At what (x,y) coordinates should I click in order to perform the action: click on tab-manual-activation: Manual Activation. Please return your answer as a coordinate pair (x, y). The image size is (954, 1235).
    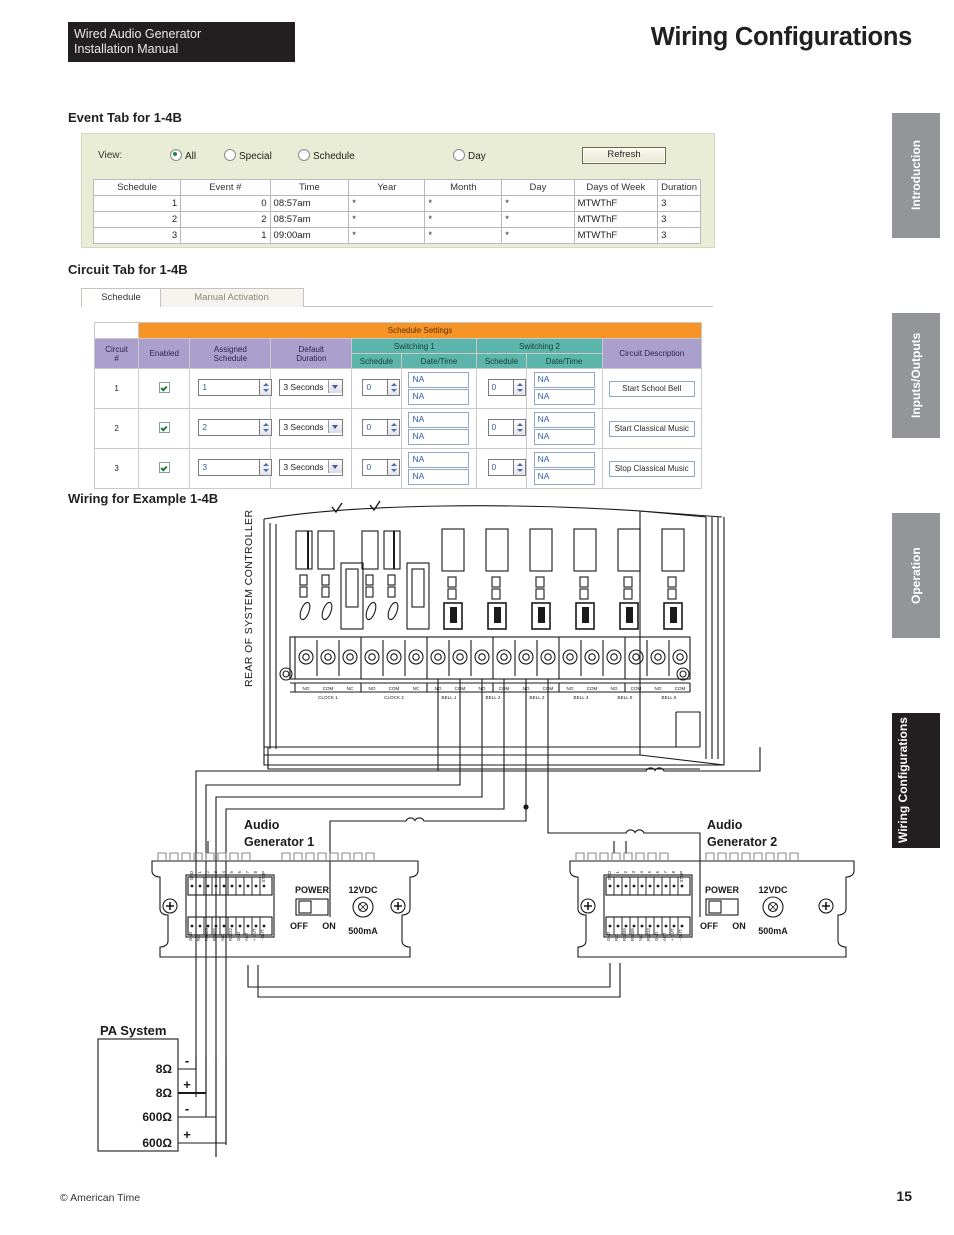
    Looking at the image, I should click on (231, 297).